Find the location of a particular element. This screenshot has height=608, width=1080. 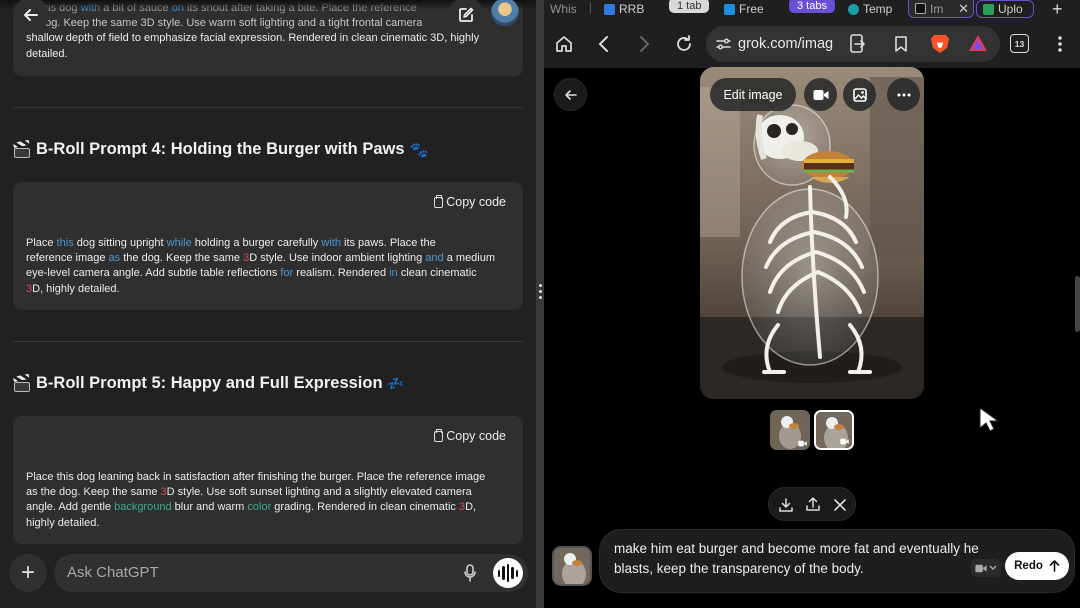

grok-back-button is located at coordinates (570, 94).